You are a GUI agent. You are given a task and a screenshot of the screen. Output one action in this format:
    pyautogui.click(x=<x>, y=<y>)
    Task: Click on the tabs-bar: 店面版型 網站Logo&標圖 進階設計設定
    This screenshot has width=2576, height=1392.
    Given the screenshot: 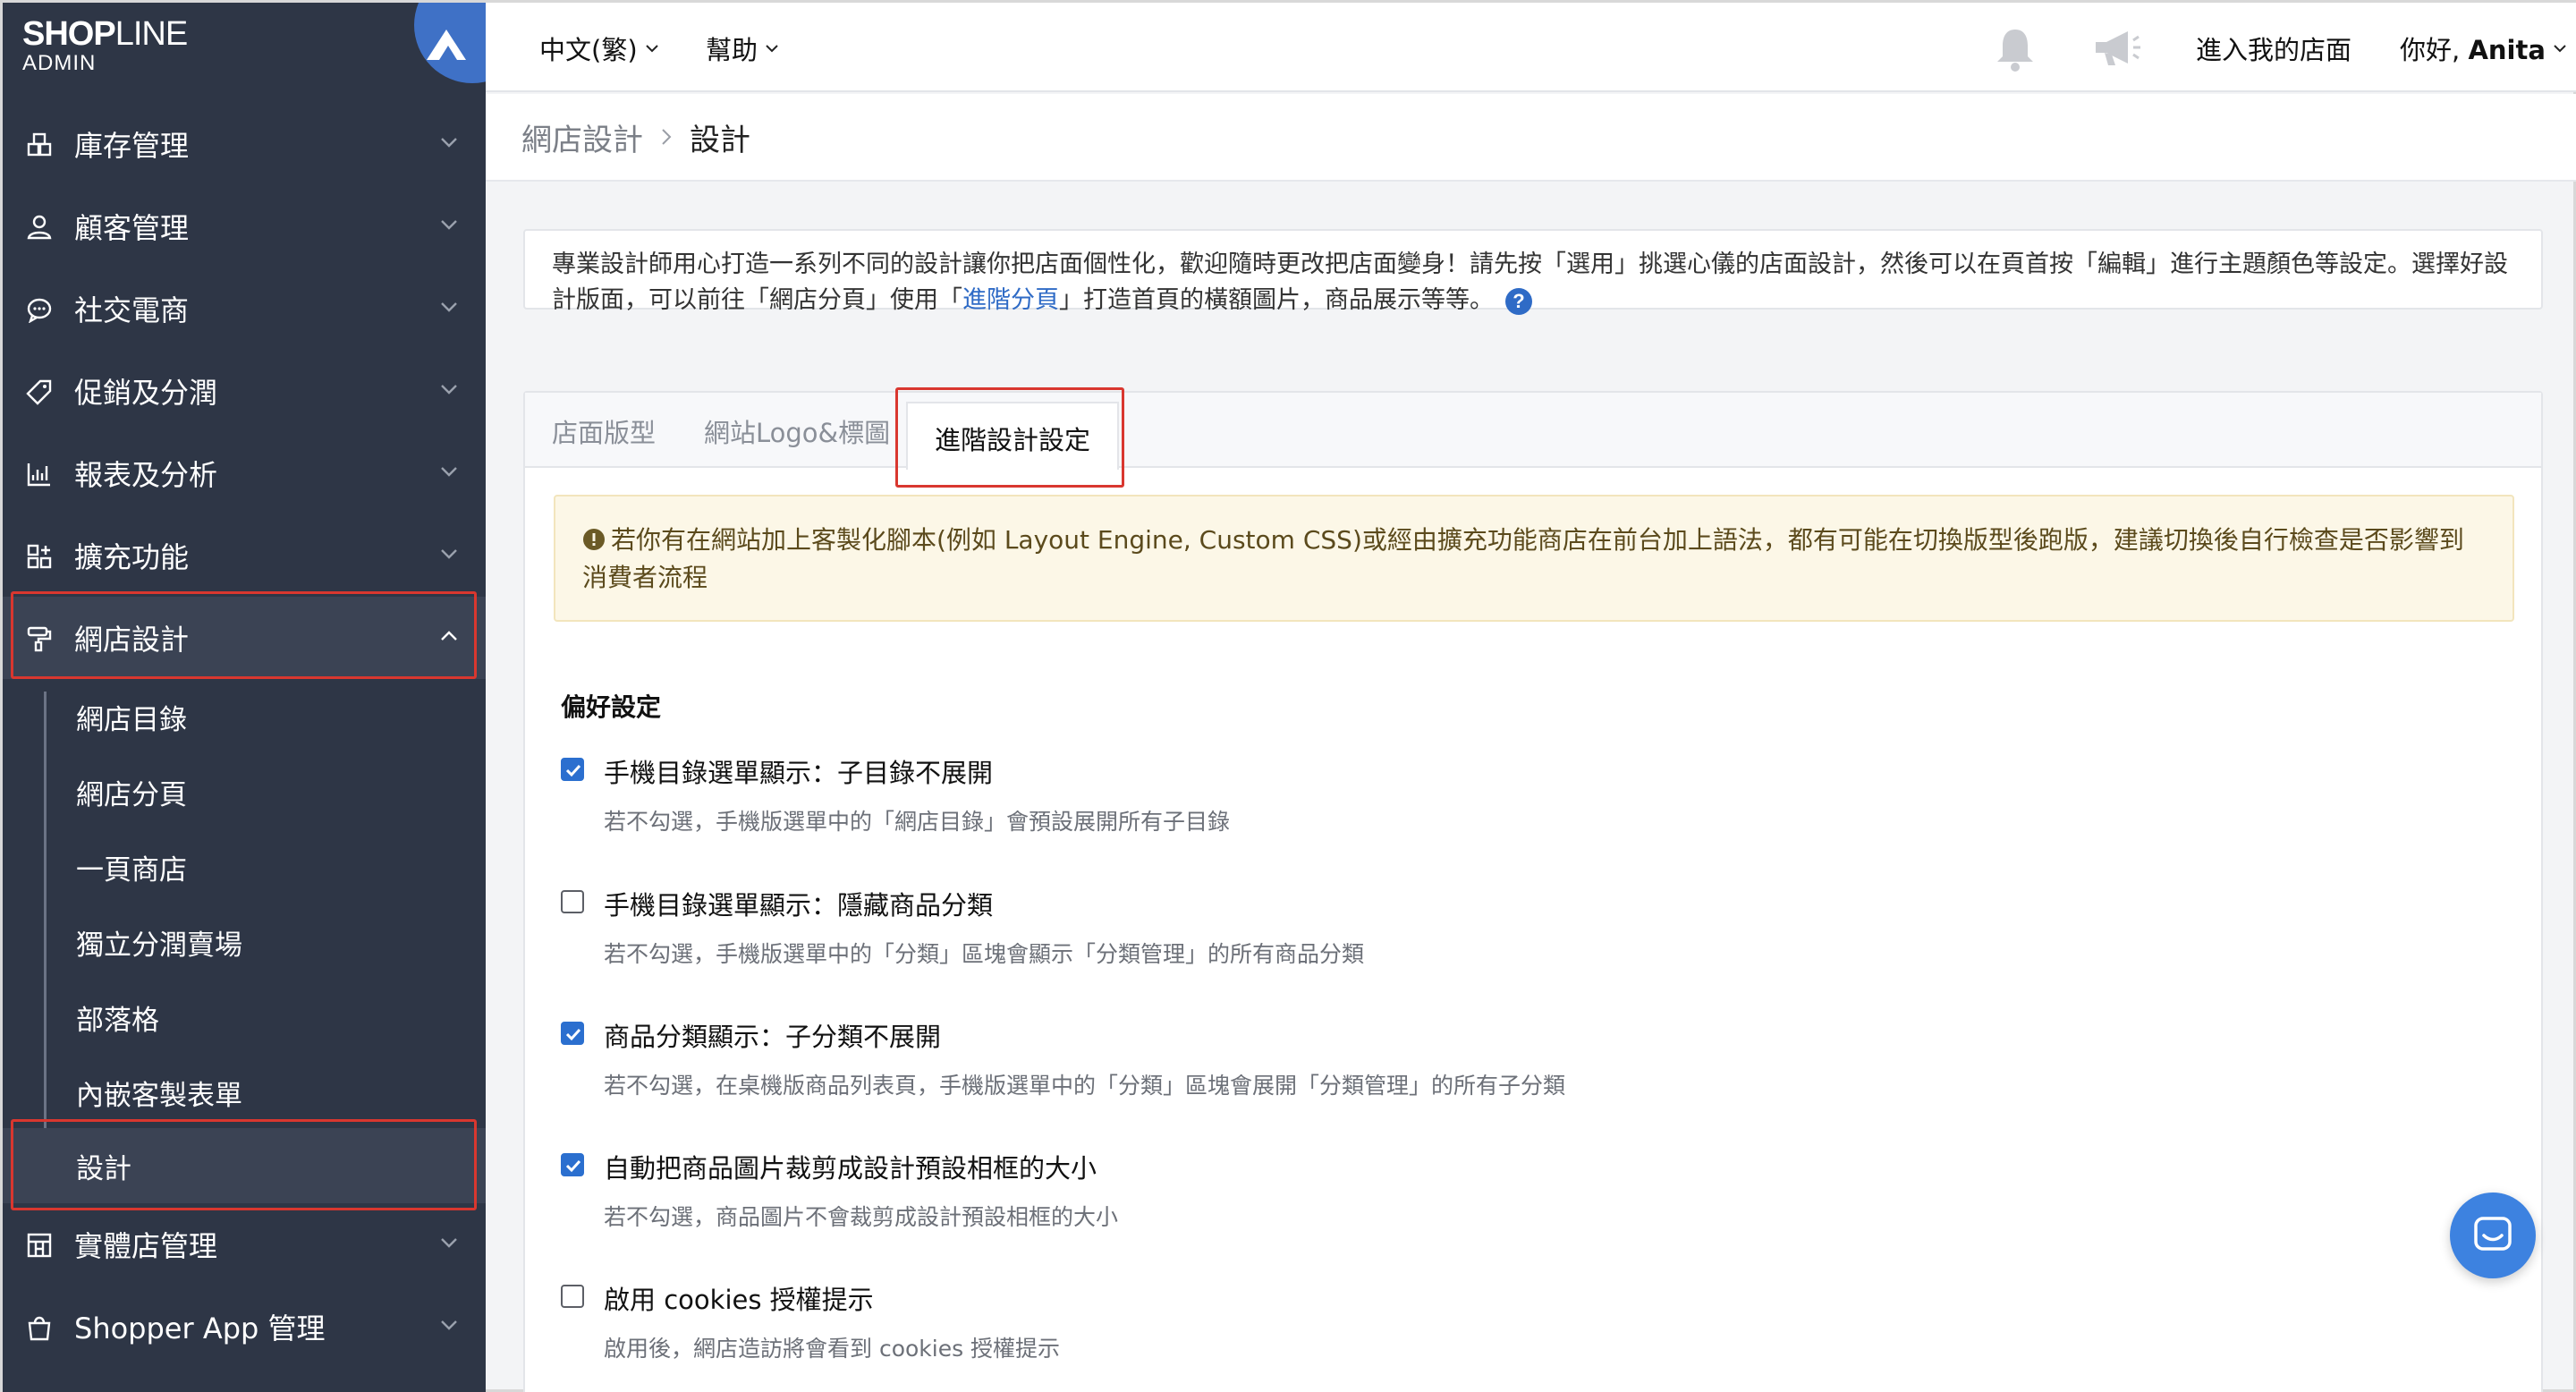 What is the action you would take?
    pyautogui.click(x=1533, y=431)
    